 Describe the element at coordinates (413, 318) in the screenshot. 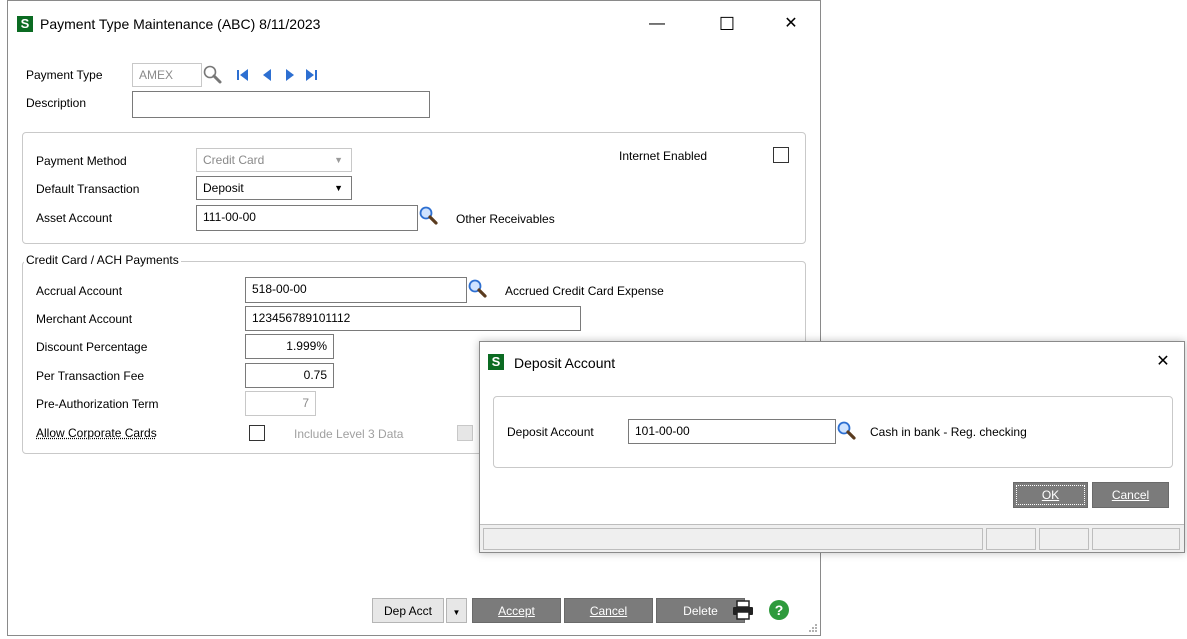

I see `merchant-account-field: 123456789101112` at that location.